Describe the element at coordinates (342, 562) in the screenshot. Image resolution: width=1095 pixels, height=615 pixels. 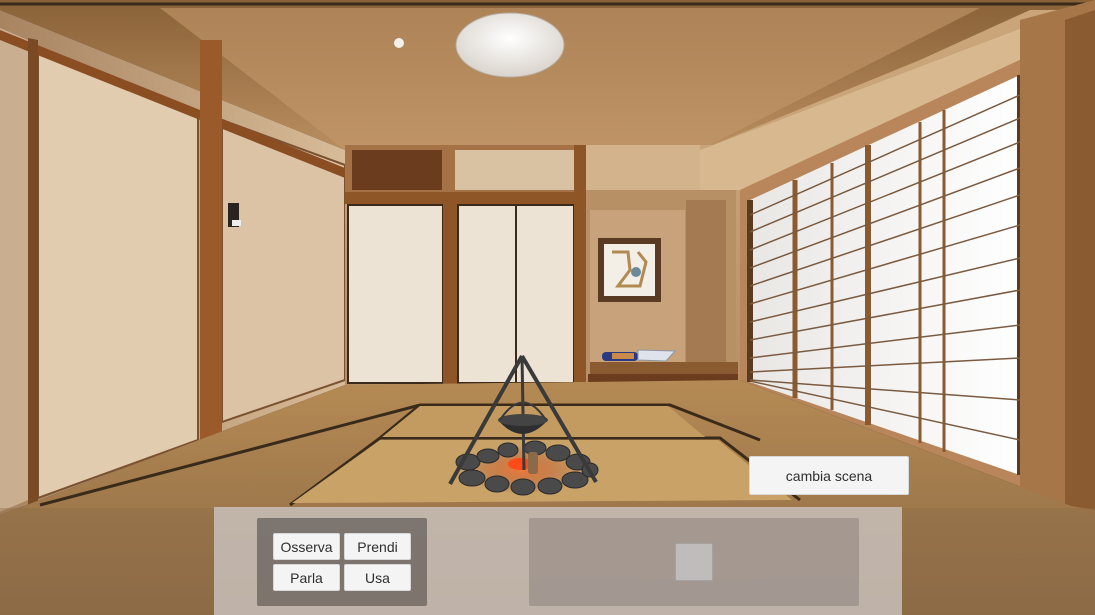
I see `actions-box` at that location.